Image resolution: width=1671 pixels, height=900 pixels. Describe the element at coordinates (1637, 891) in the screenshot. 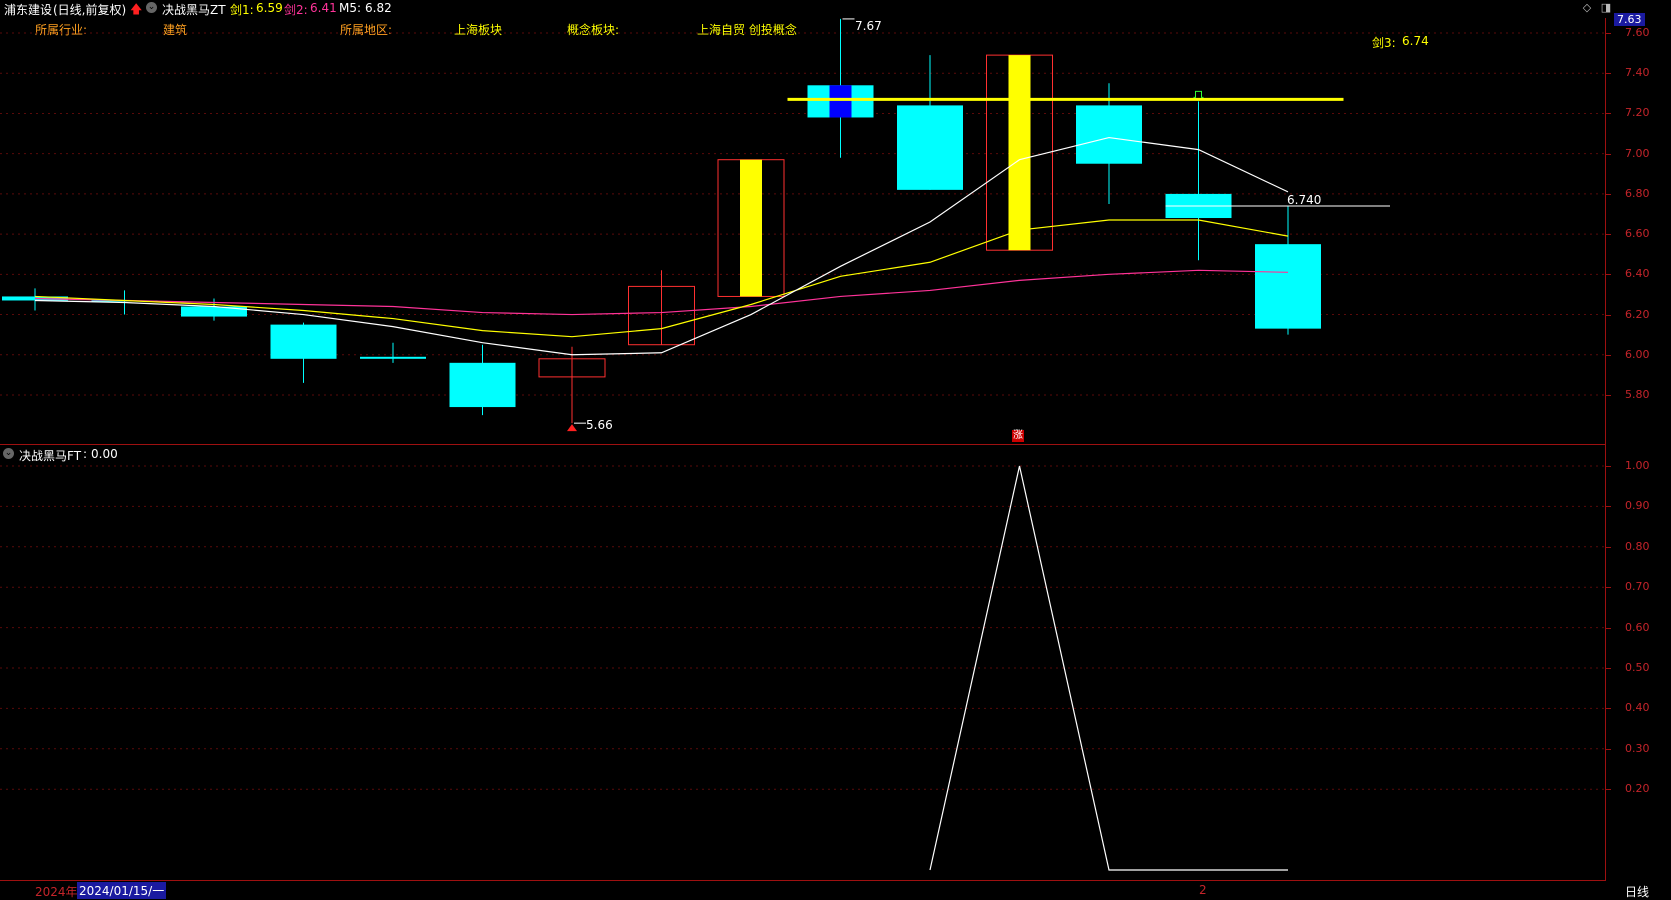

I see `period-button: 日线` at that location.